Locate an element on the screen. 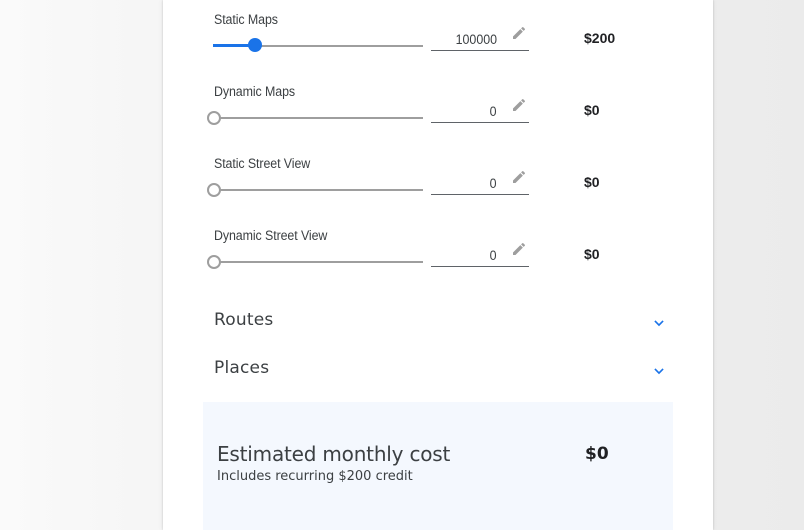 Image resolution: width=804 pixels, height=530 pixels. api-row-static-street-view: Static Street View 0 $0 is located at coordinates (438, 192).